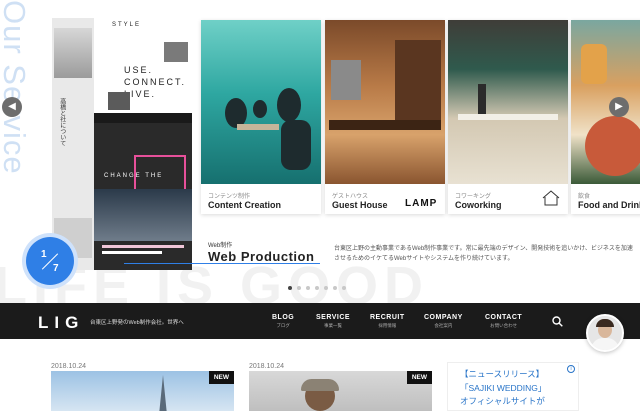 Image resolution: width=640 pixels, height=411 pixels. What do you see at coordinates (62, 122) in the screenshot?
I see `collage-side-text: 高橋と社について` at bounding box center [62, 122].